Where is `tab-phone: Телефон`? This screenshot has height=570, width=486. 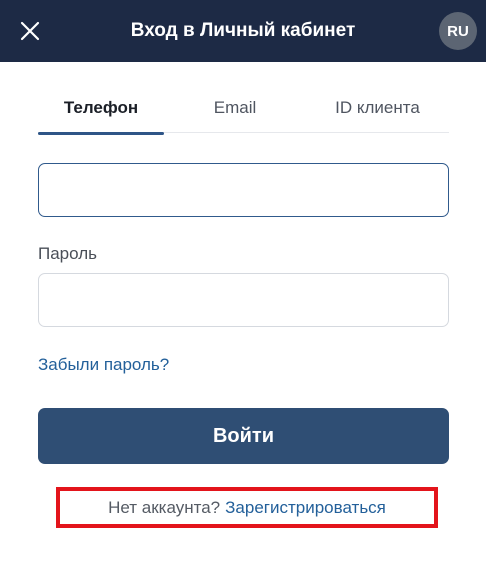 tab-phone: Телефон is located at coordinates (101, 108).